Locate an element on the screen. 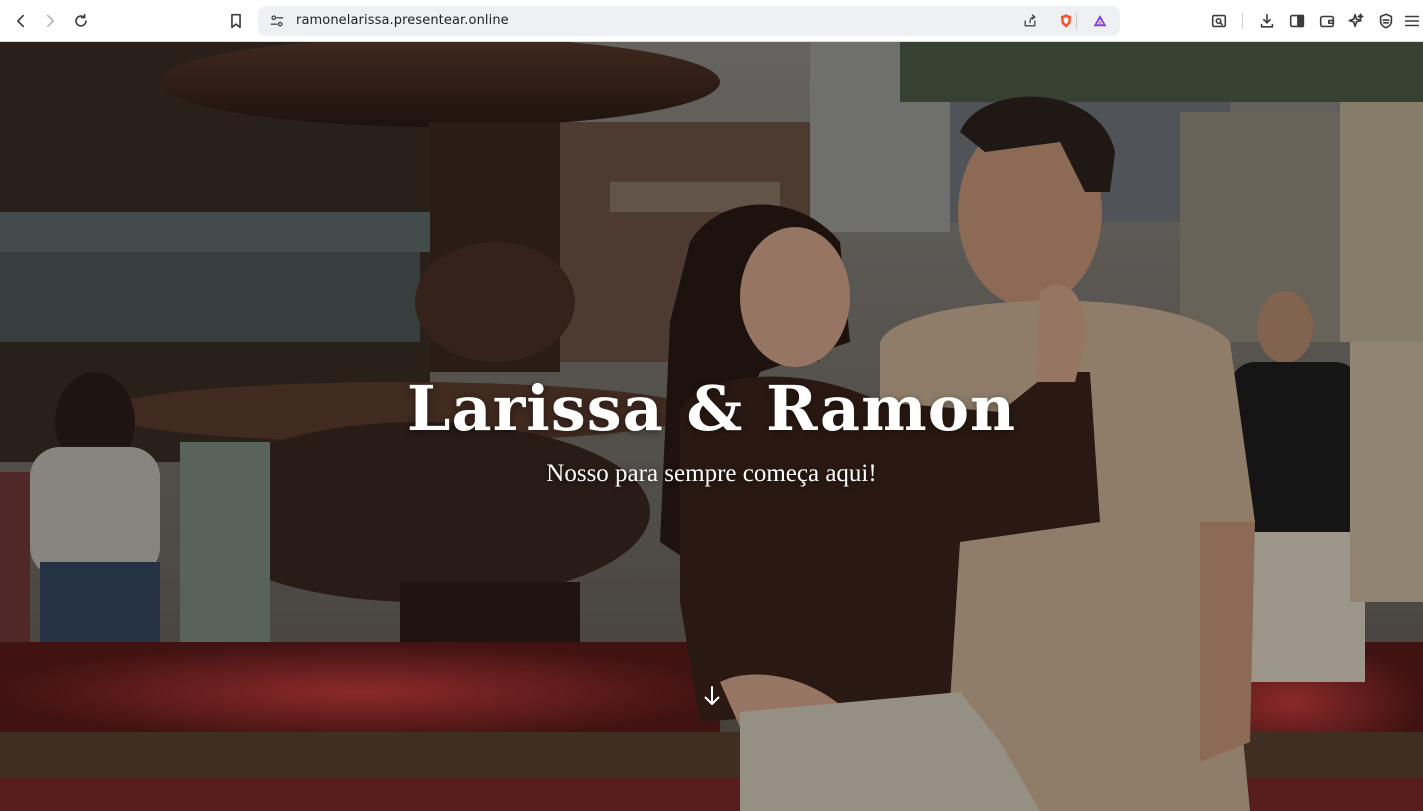  site-settings-icon is located at coordinates (277, 21).